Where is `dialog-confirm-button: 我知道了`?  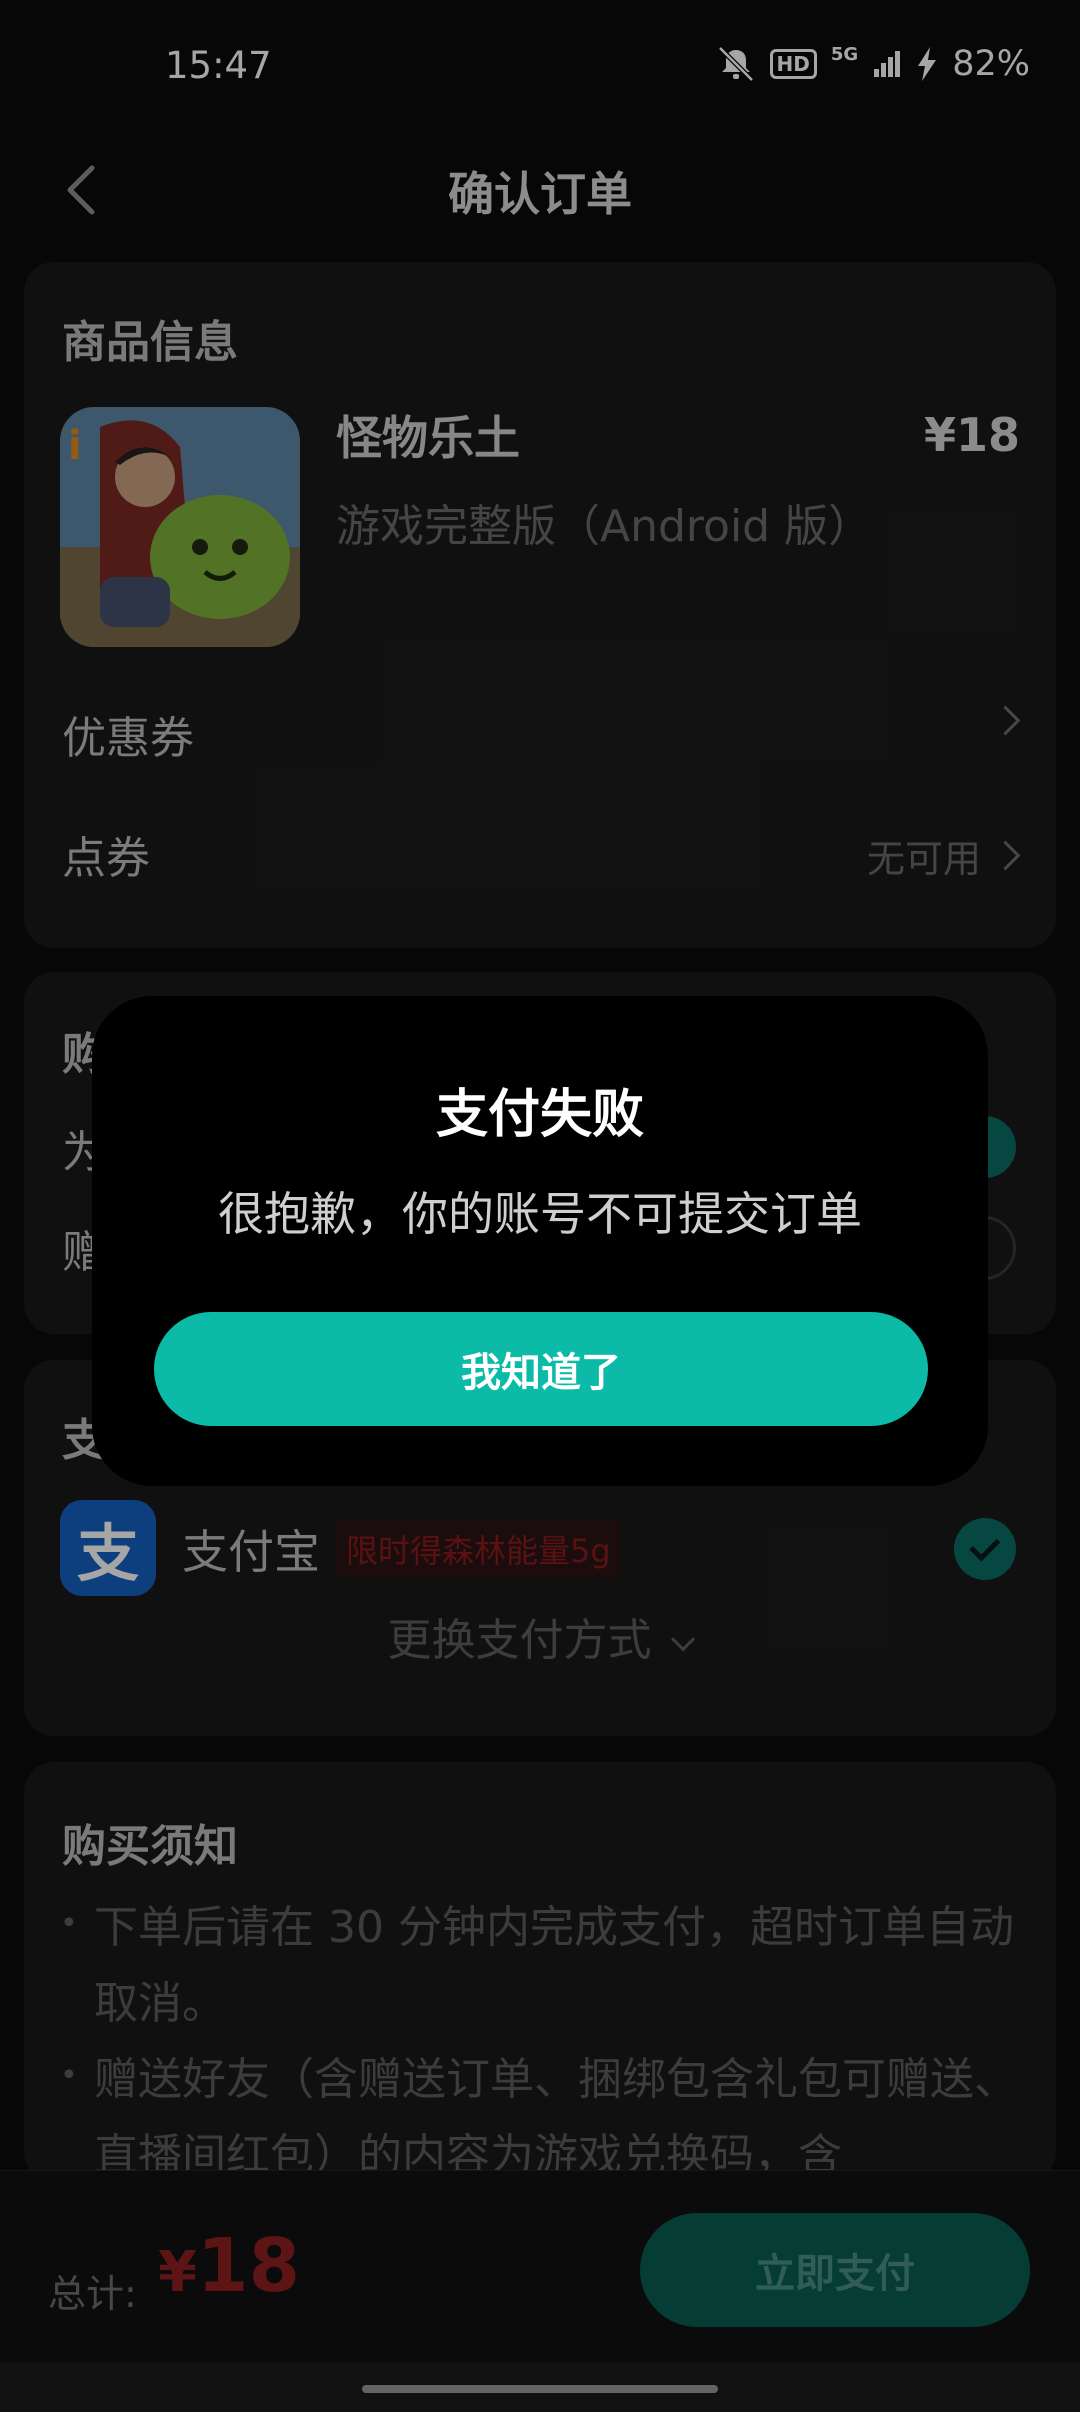 dialog-confirm-button: 我知道了 is located at coordinates (541, 1369).